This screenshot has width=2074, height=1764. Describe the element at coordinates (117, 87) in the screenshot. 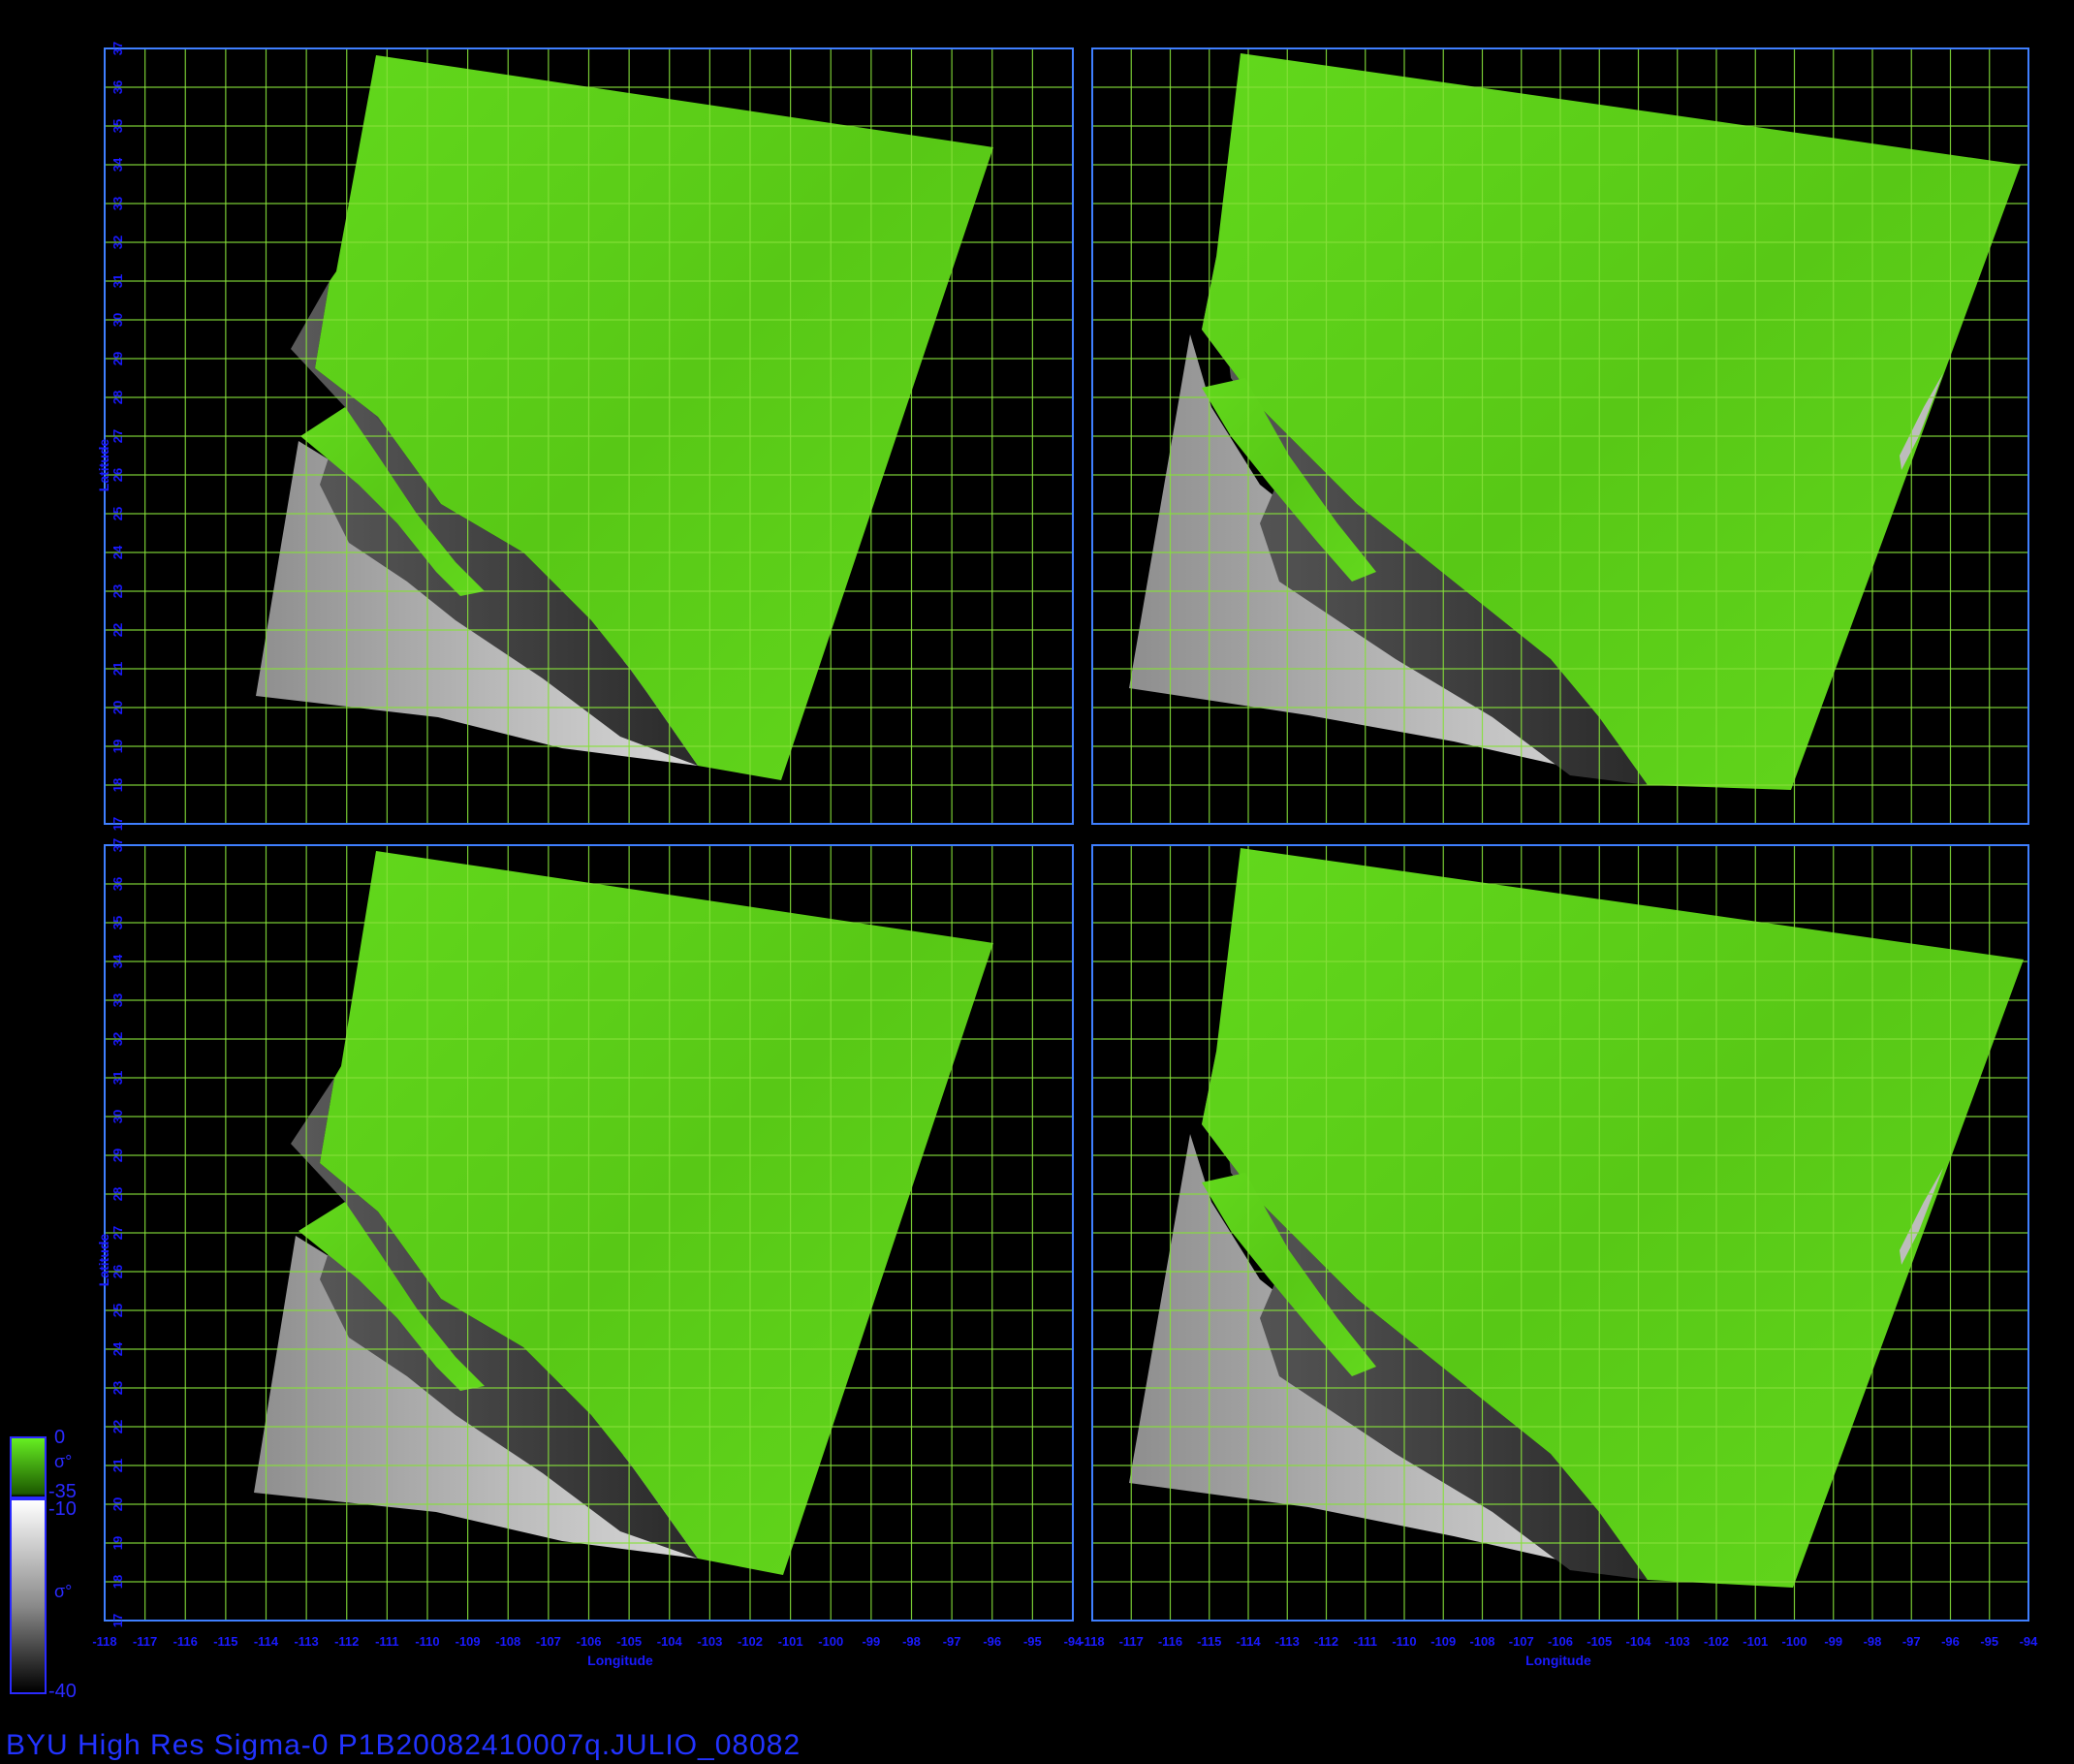

I see `latitude-tick-label: 36` at that location.